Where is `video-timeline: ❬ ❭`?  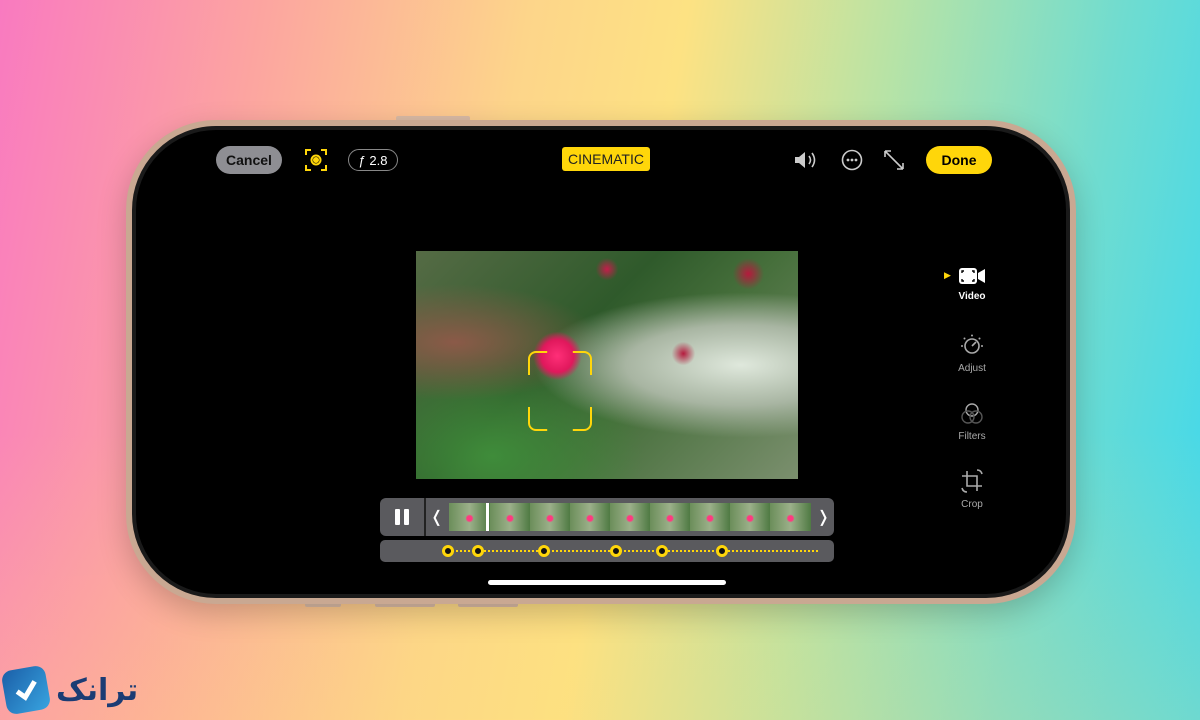 video-timeline: ❬ ❭ is located at coordinates (607, 517).